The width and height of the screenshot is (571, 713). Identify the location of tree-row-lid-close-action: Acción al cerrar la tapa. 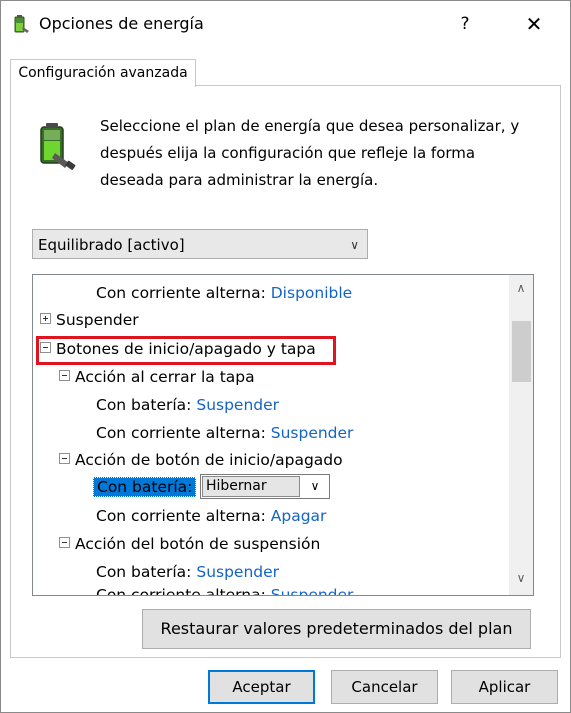
(157, 377).